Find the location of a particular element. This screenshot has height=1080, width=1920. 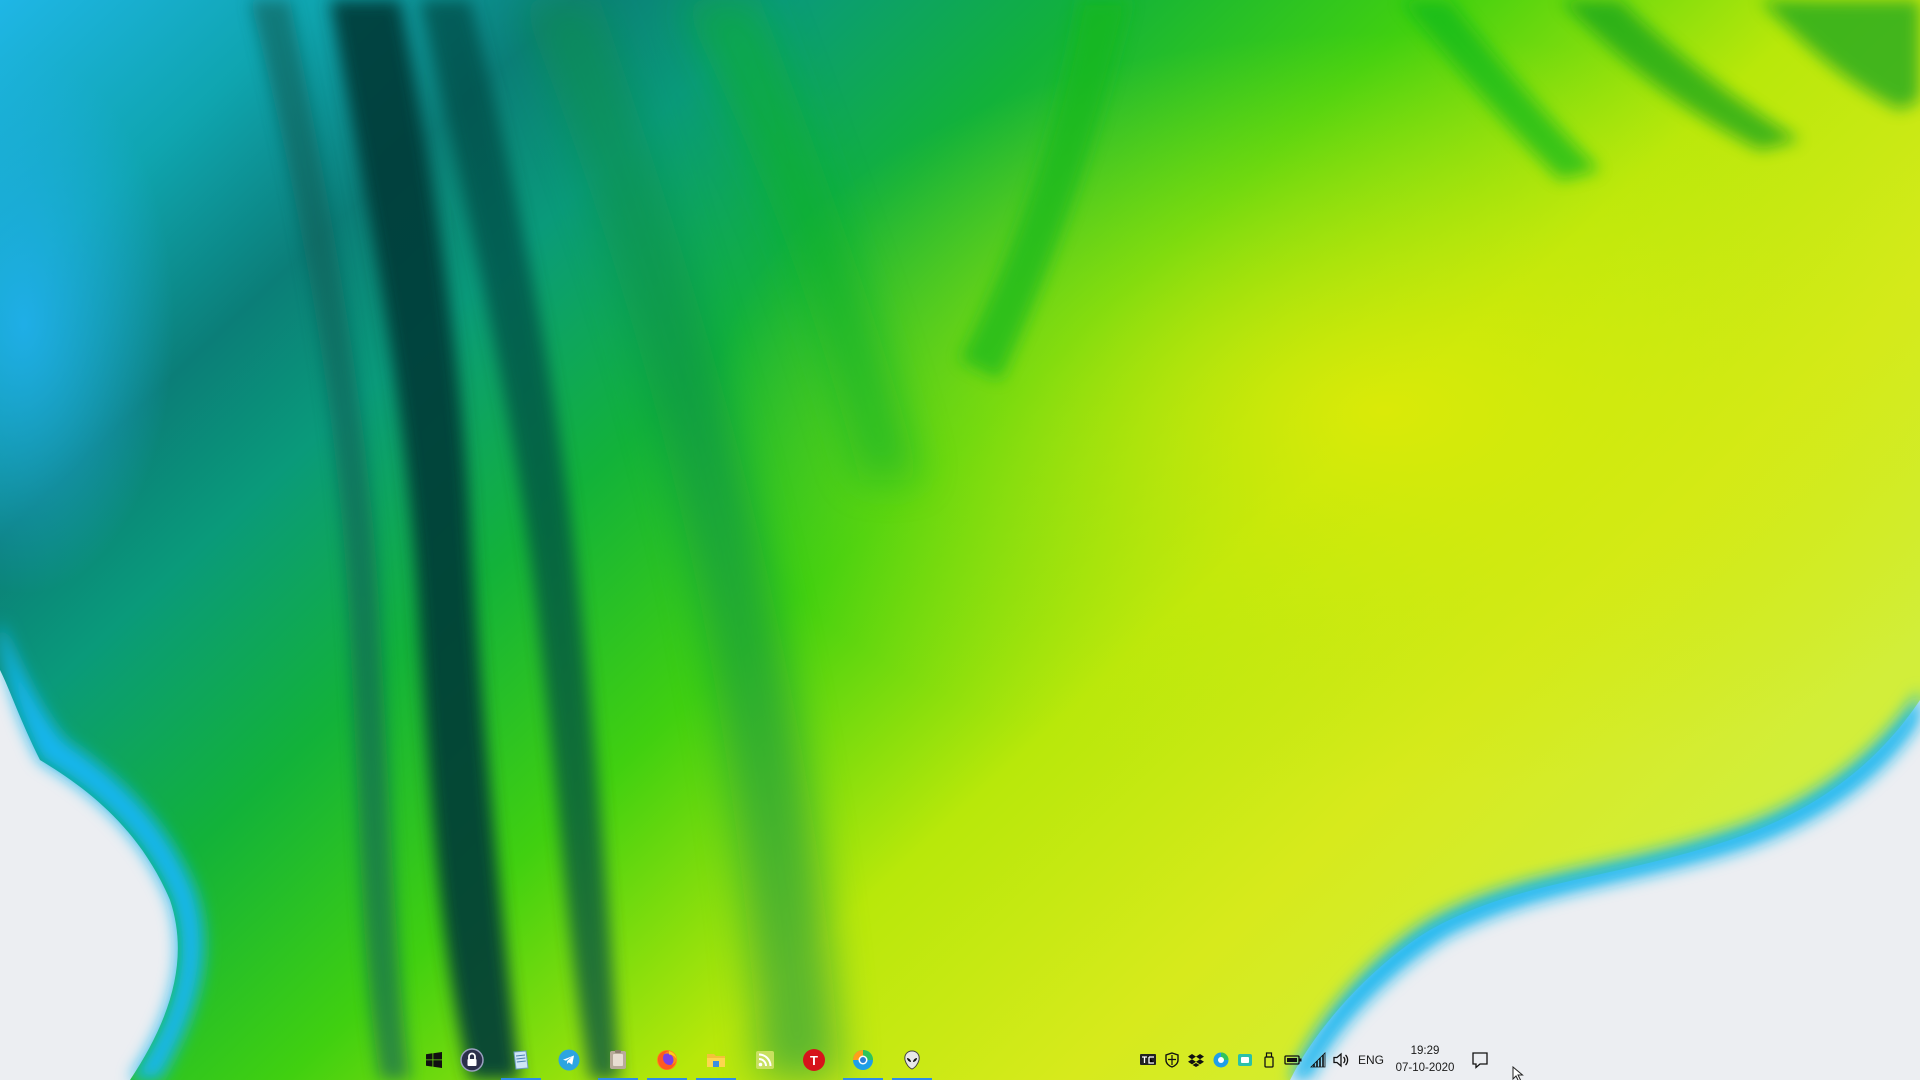

tray-wifi-icon is located at coordinates (1318, 1060).